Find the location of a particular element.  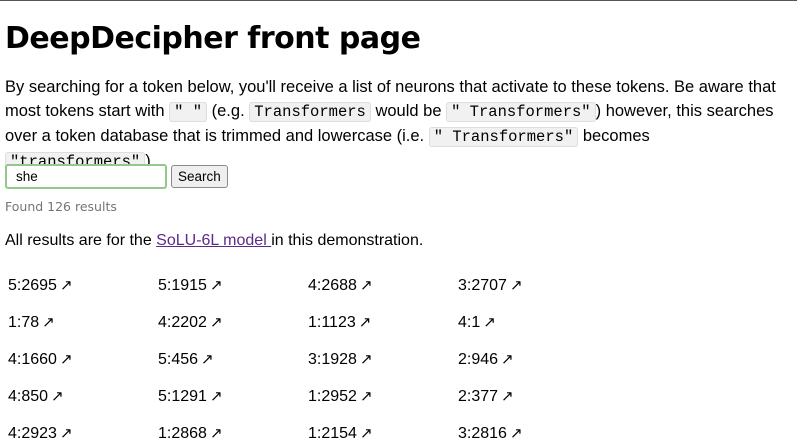

neuron-result-link: 4:2923 ↗ is located at coordinates (40, 433).